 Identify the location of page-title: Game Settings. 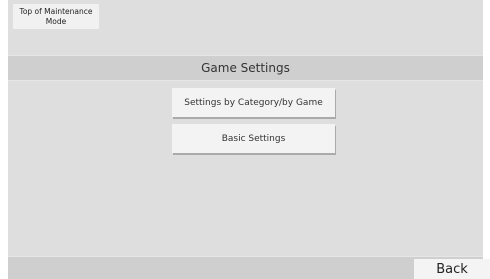
(245, 68).